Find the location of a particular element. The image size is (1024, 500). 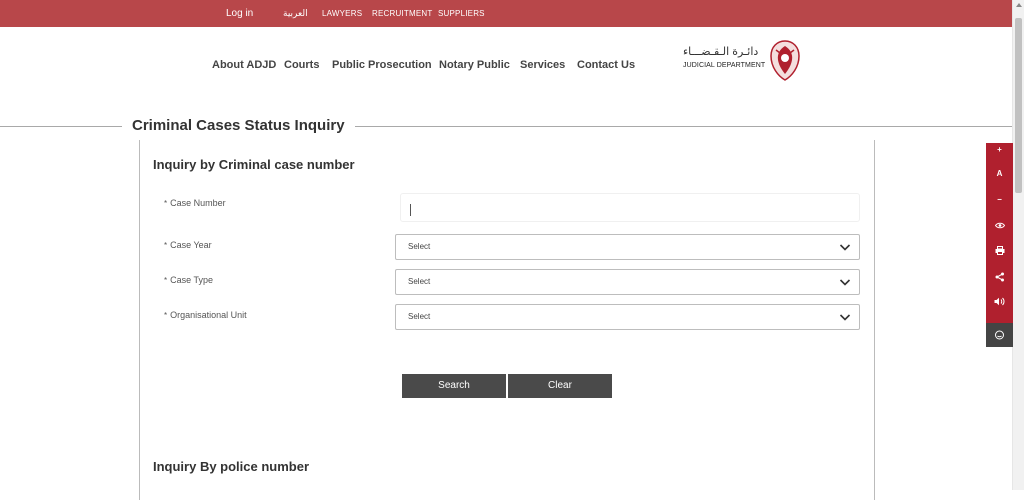

logo-arabic-text: دائـرة الـقـضـــاء is located at coordinates (721, 52).